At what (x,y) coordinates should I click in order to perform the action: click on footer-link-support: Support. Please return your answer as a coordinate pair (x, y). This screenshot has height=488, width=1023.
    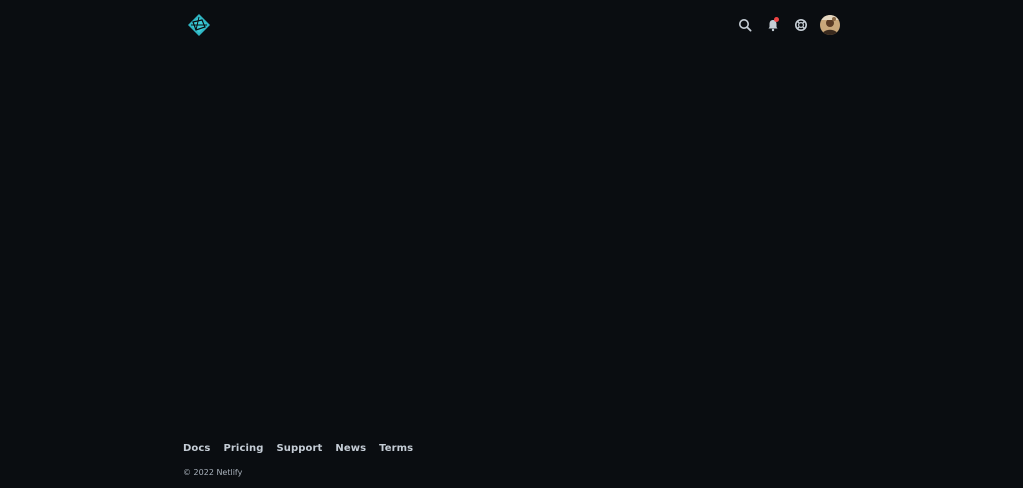
    Looking at the image, I should click on (299, 448).